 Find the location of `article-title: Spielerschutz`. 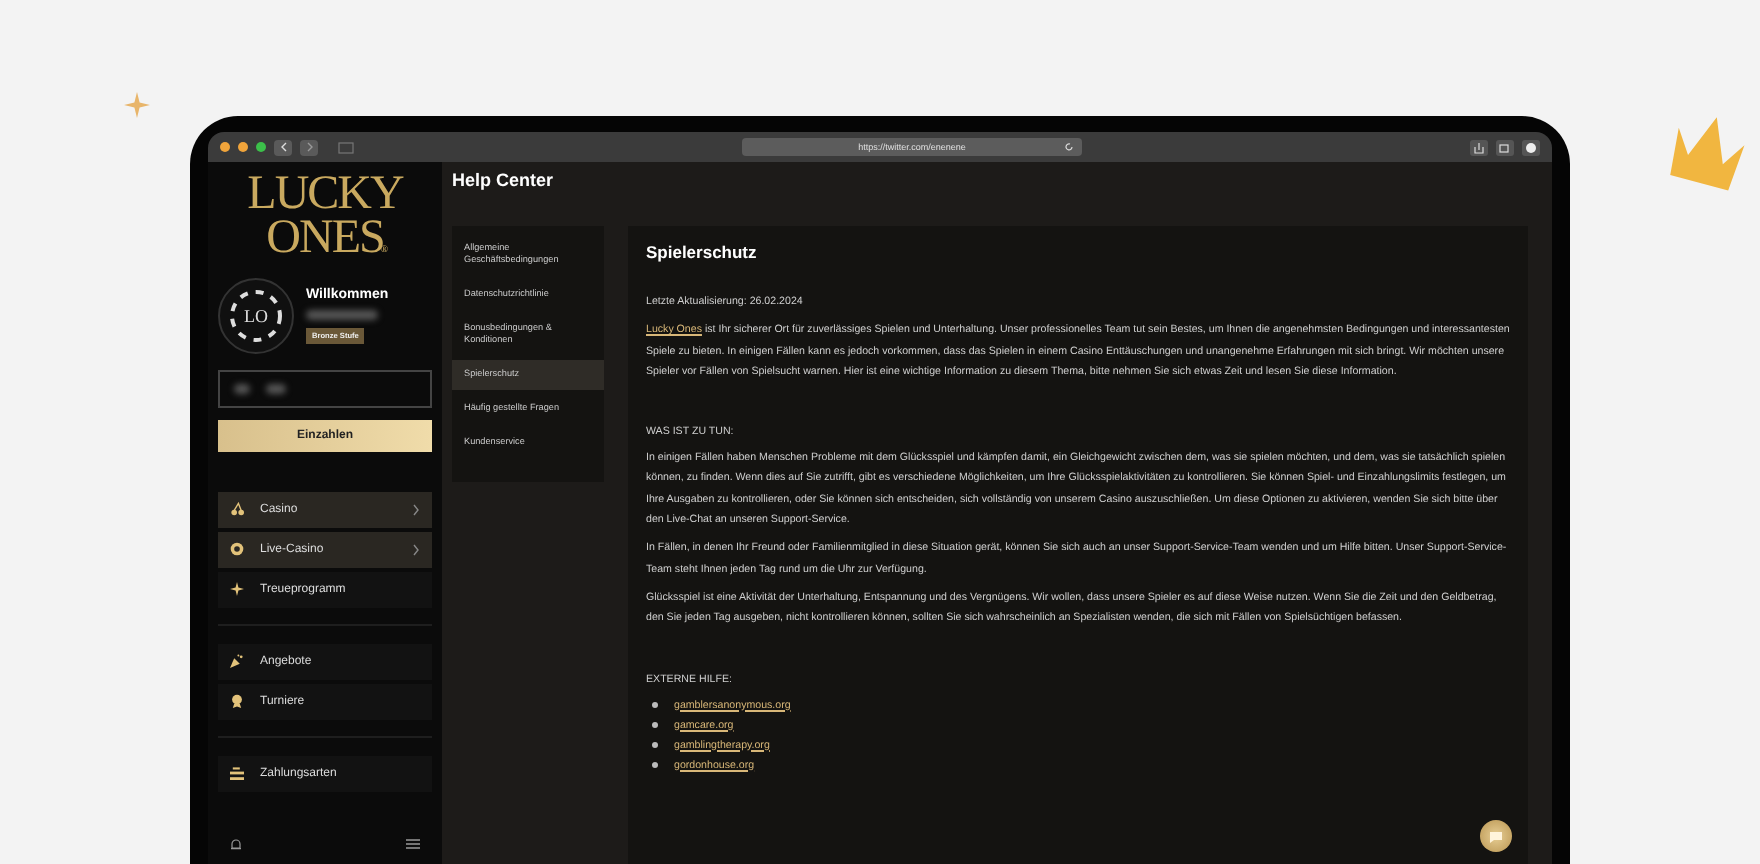

article-title: Spielerschutz is located at coordinates (702, 252).